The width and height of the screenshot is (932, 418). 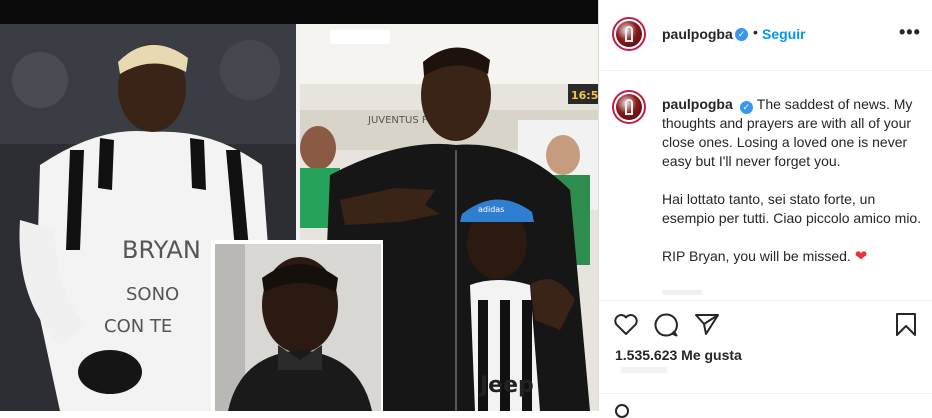 What do you see at coordinates (297, 325) in the screenshot?
I see `photo-inset-portrait` at bounding box center [297, 325].